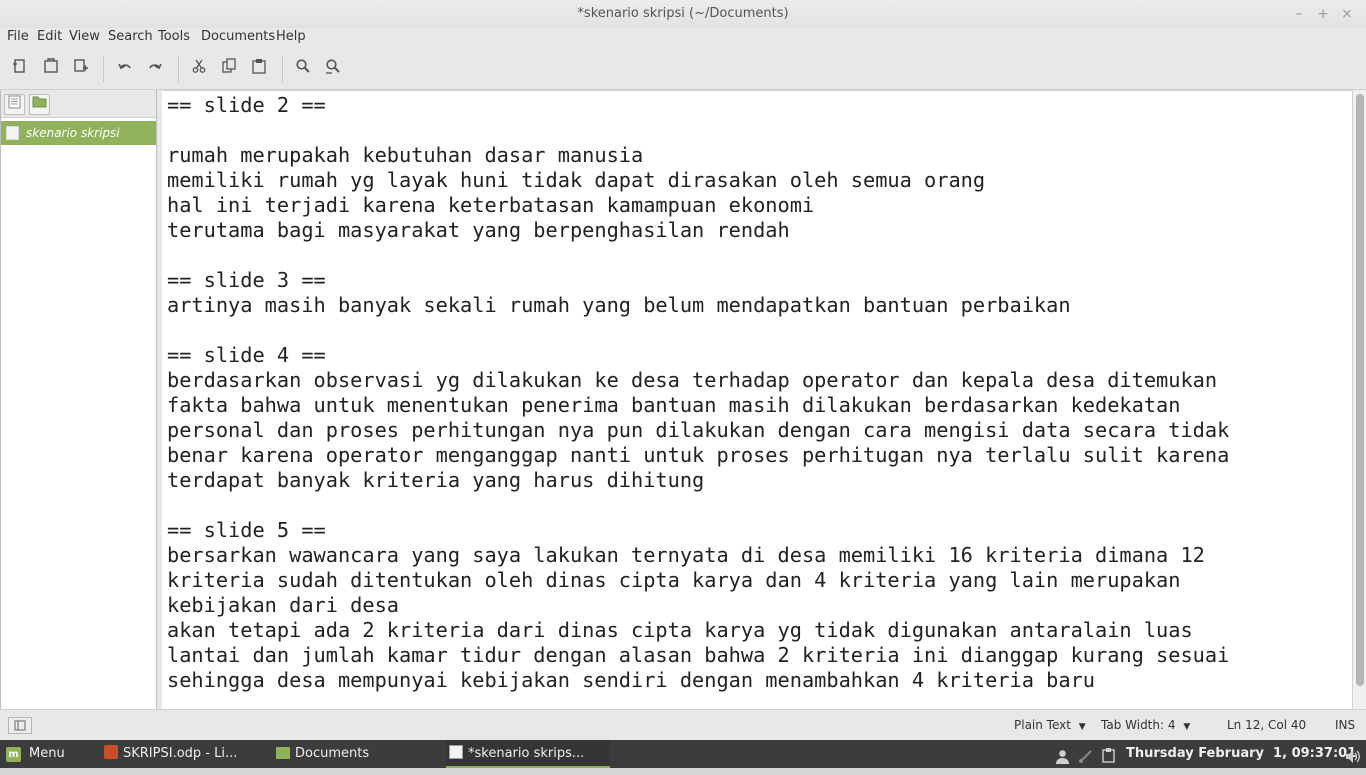 This screenshot has width=1366, height=775. I want to click on window-titlebar: *skenario skripsi (~/Documents) – + ×, so click(683, 14).